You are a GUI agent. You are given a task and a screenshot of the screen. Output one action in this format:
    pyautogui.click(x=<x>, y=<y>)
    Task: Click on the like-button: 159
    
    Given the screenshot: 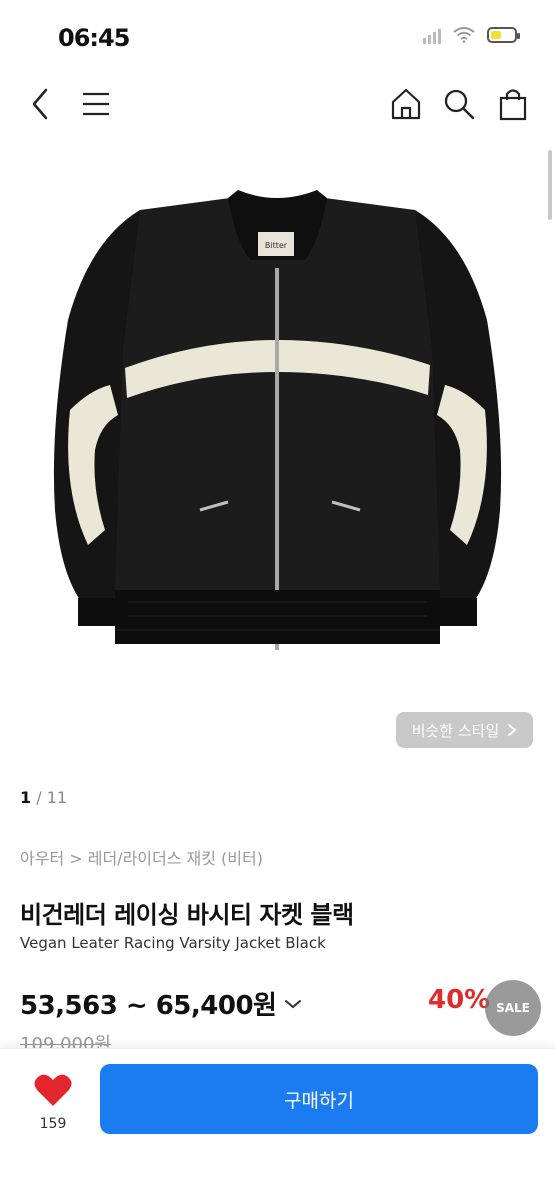 What is the action you would take?
    pyautogui.click(x=53, y=1102)
    